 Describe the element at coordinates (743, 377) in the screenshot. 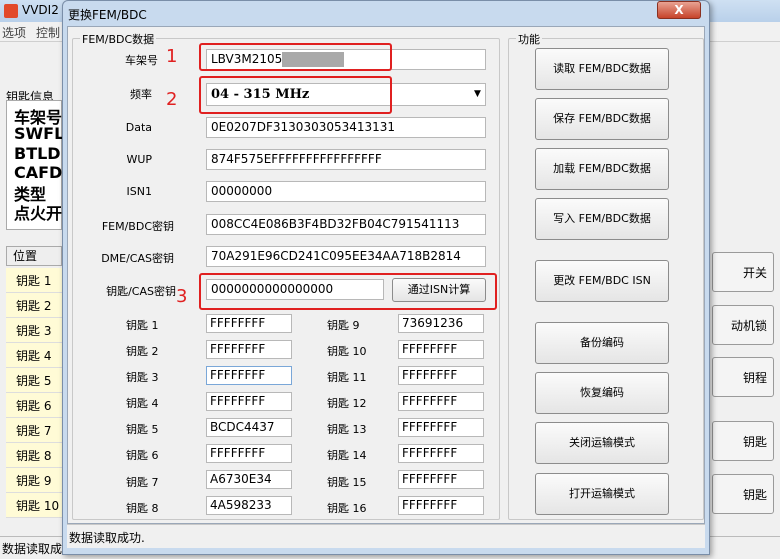

I see `bg-key-program-button: 钥程` at that location.